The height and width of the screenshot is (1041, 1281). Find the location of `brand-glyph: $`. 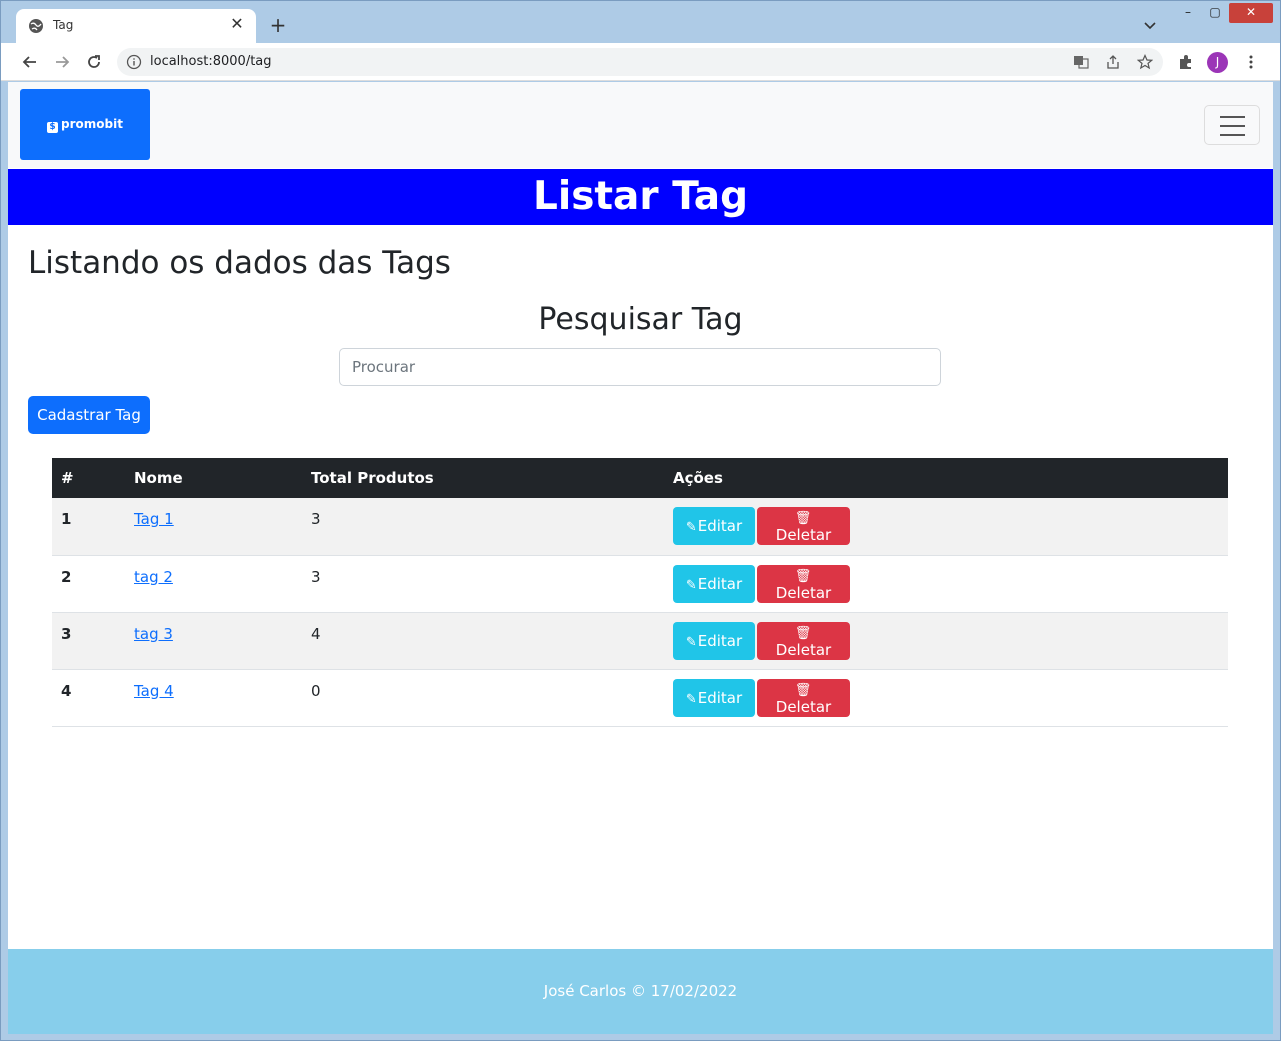

brand-glyph: $ is located at coordinates (53, 127).